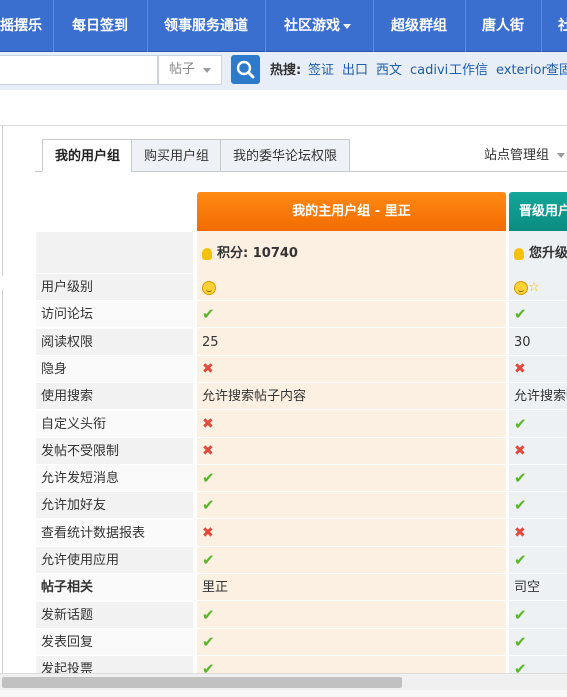 The width and height of the screenshot is (567, 697). I want to click on nav-item-community-games: 社区游戏, so click(317, 26).